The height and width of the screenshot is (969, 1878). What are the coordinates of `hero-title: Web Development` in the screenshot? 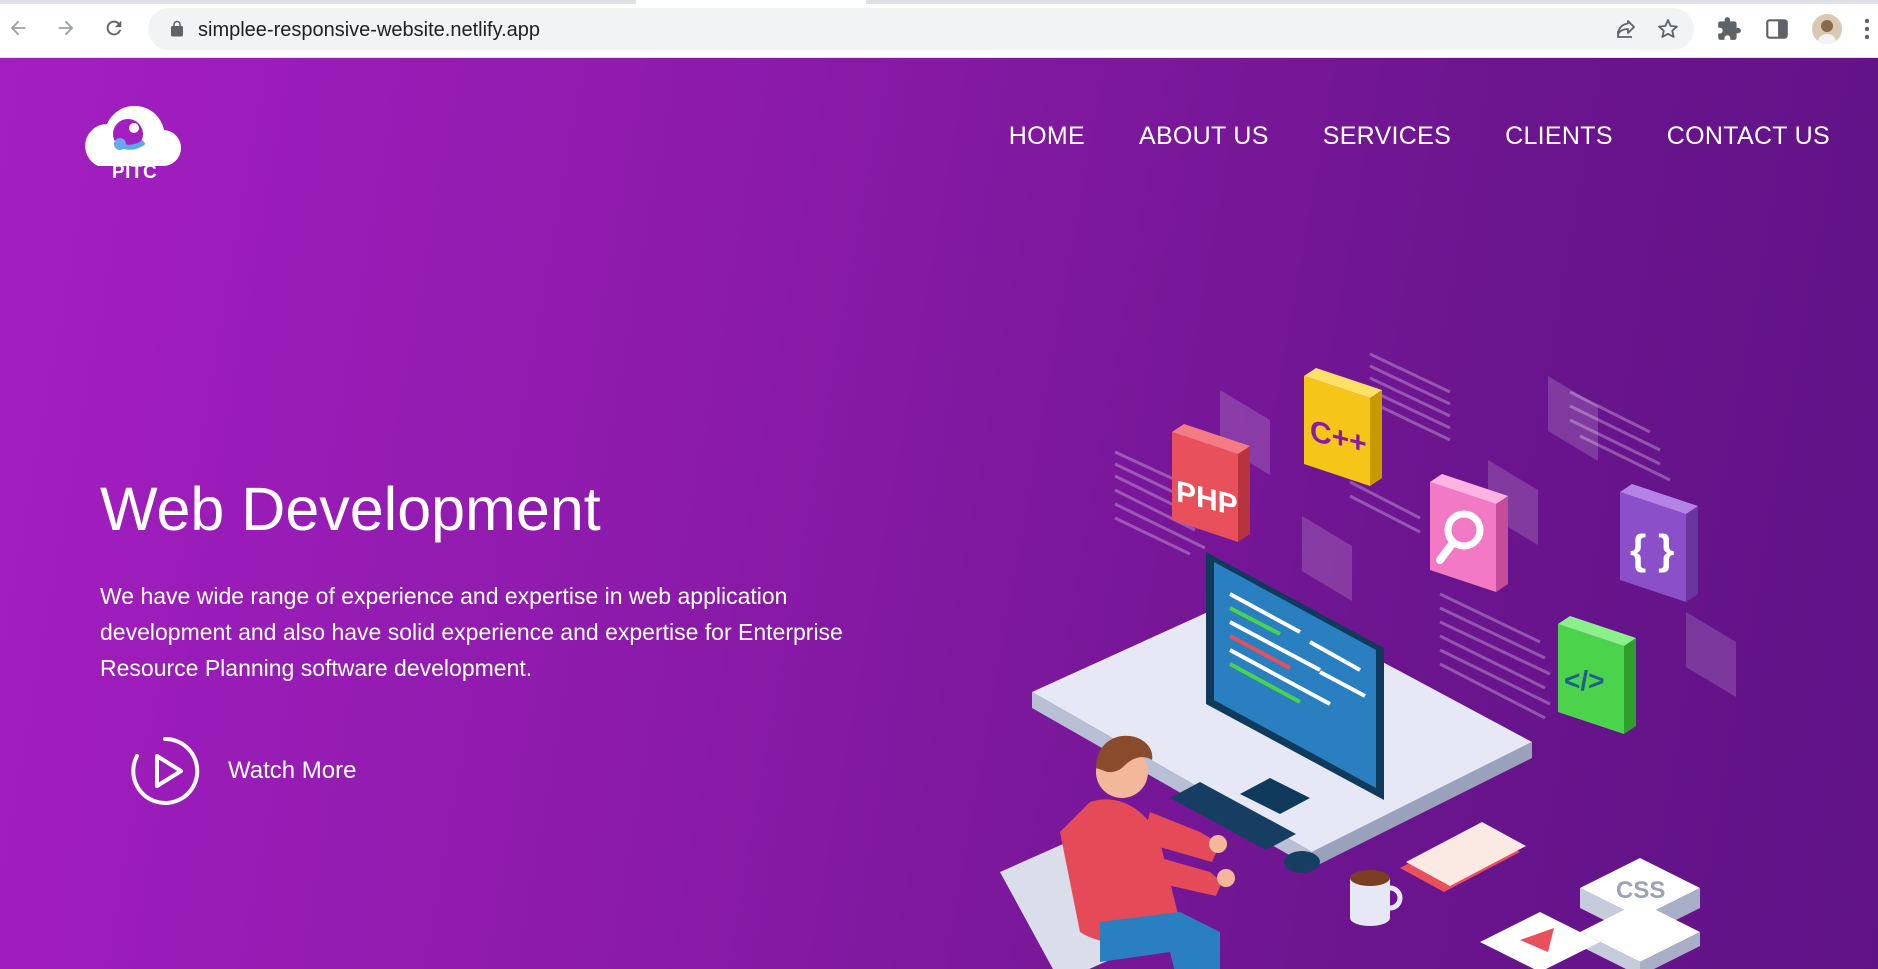 It's located at (350, 509).